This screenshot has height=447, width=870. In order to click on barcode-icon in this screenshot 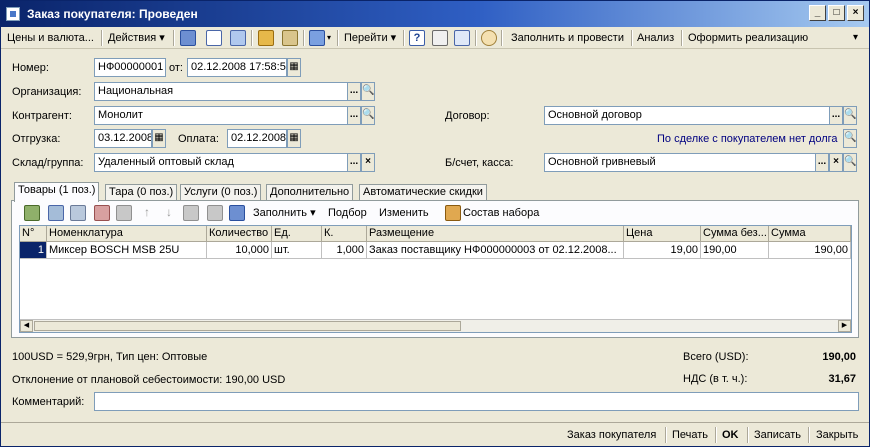, I will do `click(237, 213)`.